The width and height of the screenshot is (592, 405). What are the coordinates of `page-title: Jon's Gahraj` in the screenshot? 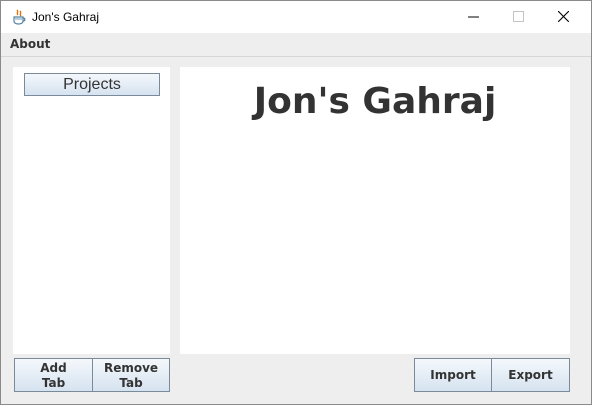 It's located at (375, 101).